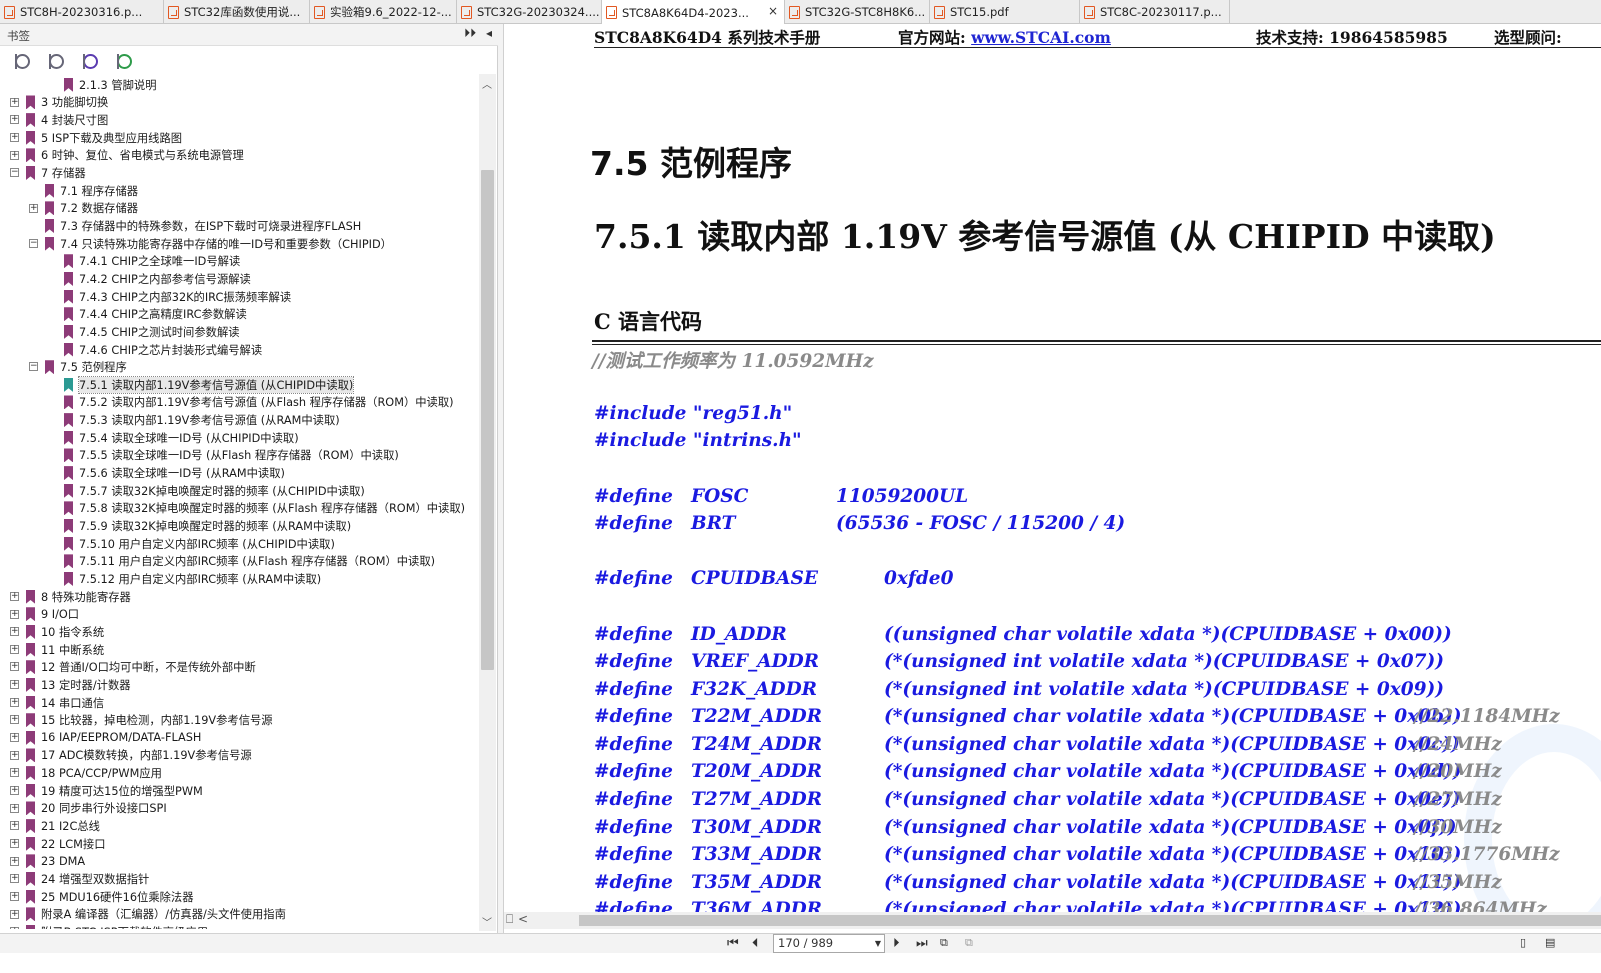 This screenshot has width=1601, height=973. Describe the element at coordinates (487, 420) in the screenshot. I see `scrollbar-thumb` at that location.